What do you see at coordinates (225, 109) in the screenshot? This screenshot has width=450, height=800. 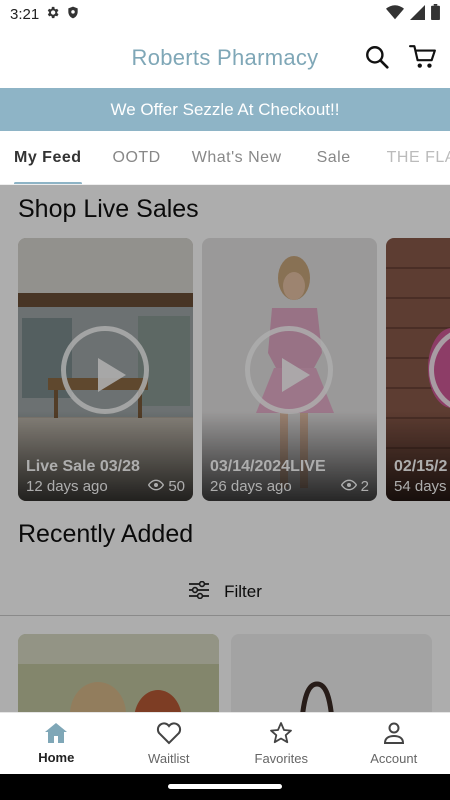 I see `promo-banner: We Offer Sezzle At Checkout!!` at bounding box center [225, 109].